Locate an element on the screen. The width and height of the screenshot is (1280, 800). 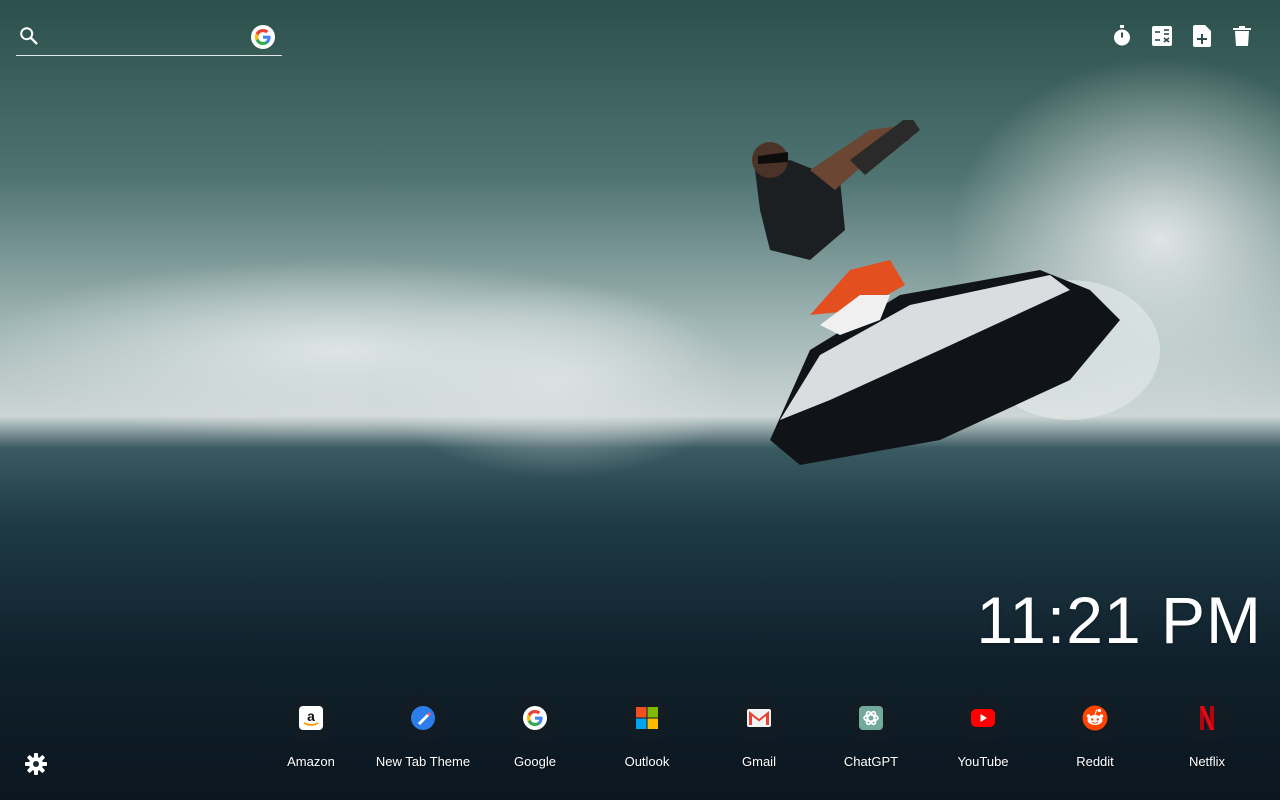
shortcut-reddit: Reddit is located at coordinates (1095, 731).